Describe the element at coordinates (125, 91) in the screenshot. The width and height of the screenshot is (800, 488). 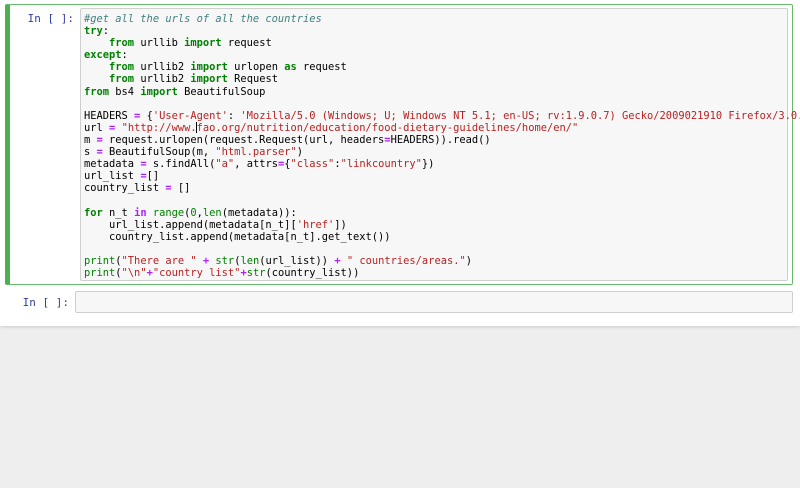
I see `code-token: bs4` at that location.